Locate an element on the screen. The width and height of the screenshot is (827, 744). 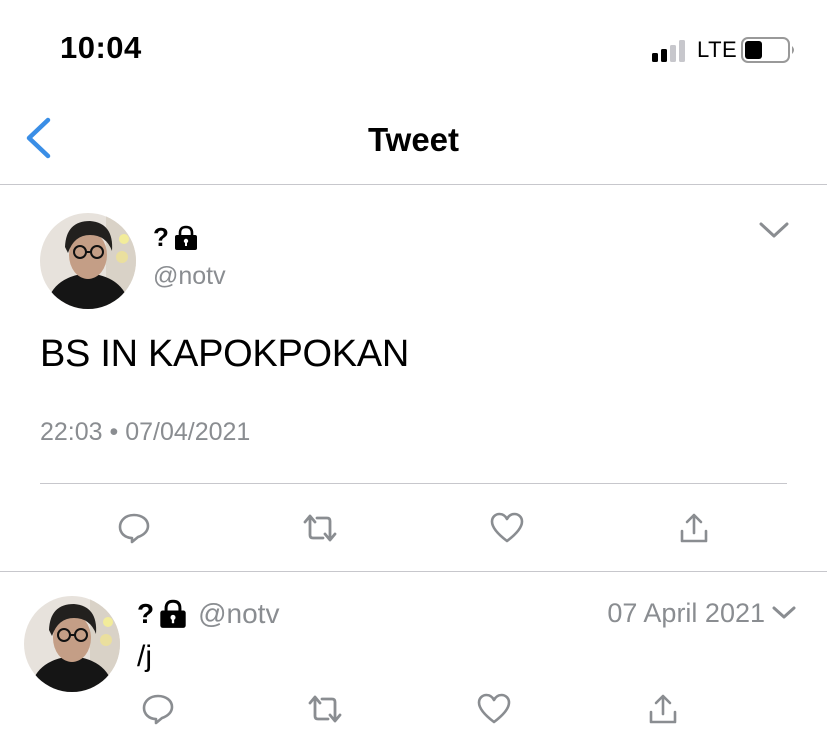
reply-reply-button is located at coordinates (158, 709).